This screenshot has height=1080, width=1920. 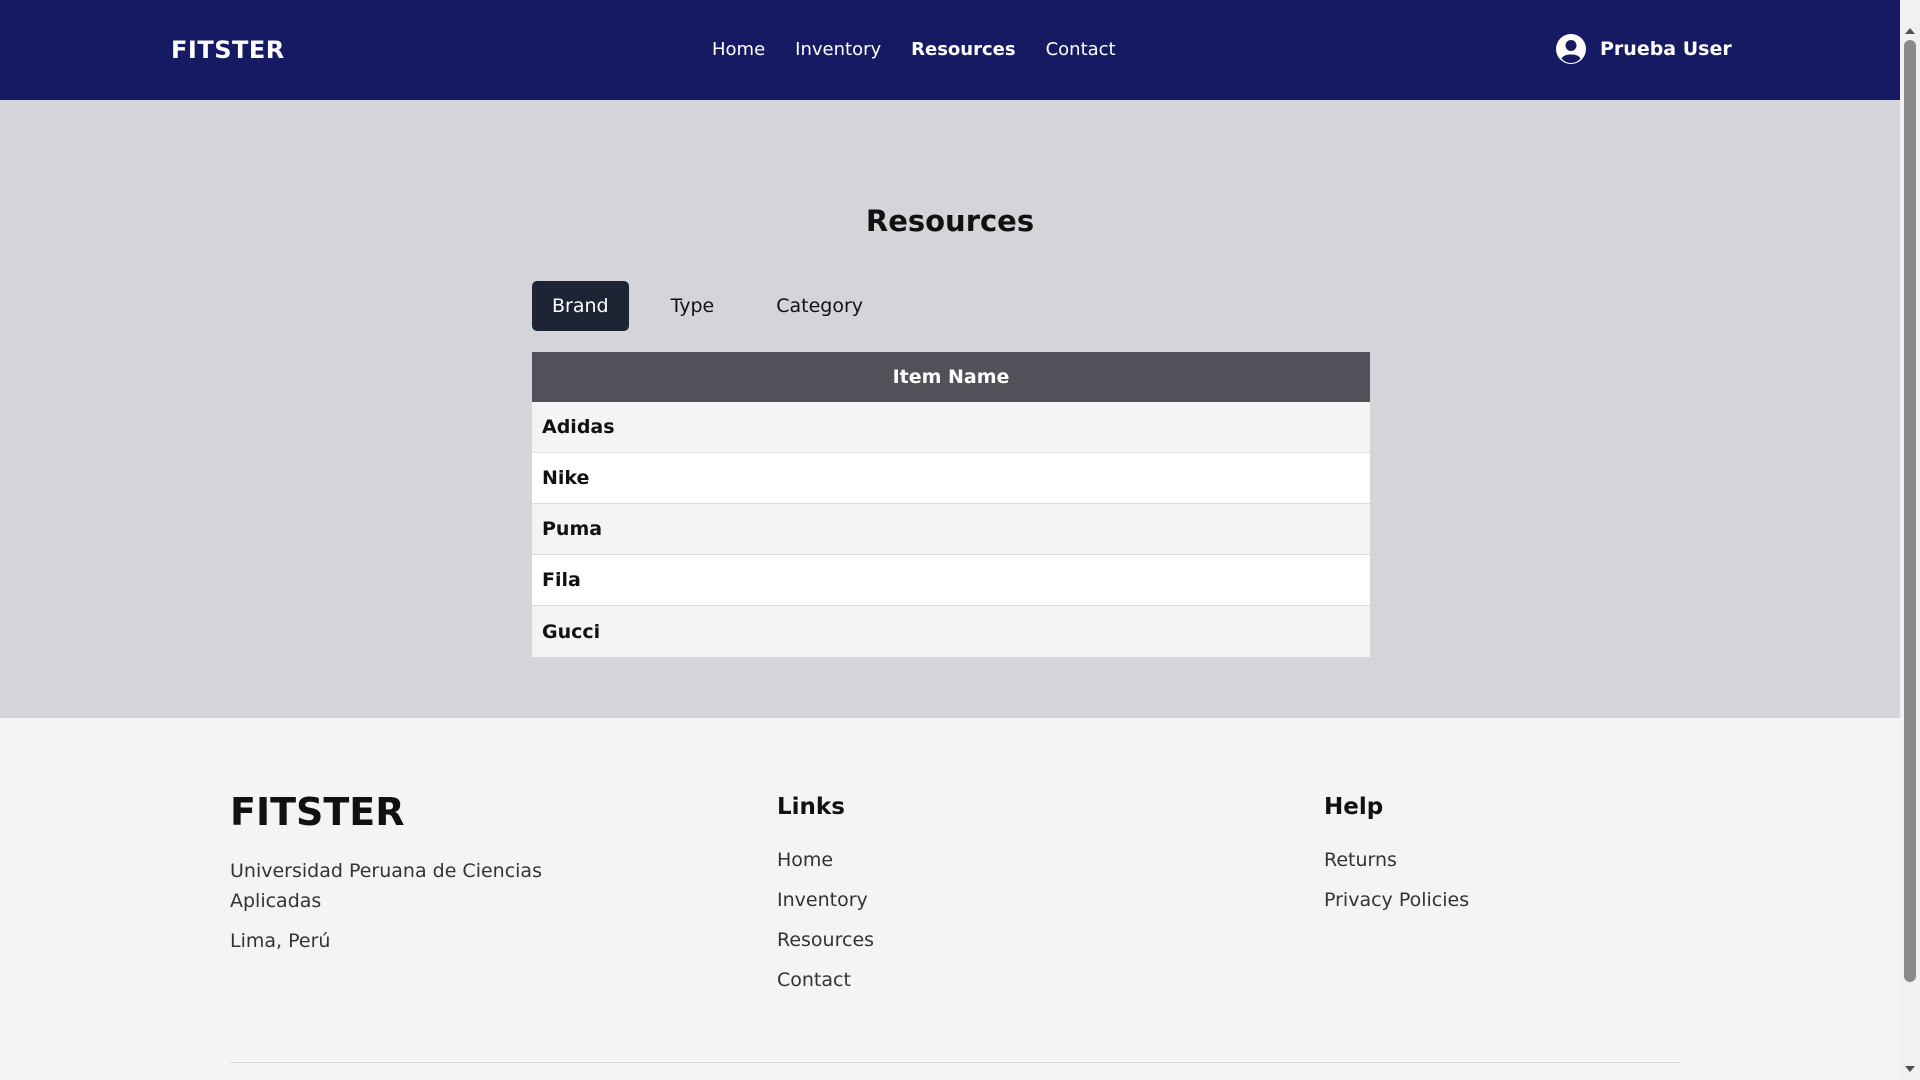 What do you see at coordinates (838, 49) in the screenshot?
I see `nav-inventory: Inventory` at bounding box center [838, 49].